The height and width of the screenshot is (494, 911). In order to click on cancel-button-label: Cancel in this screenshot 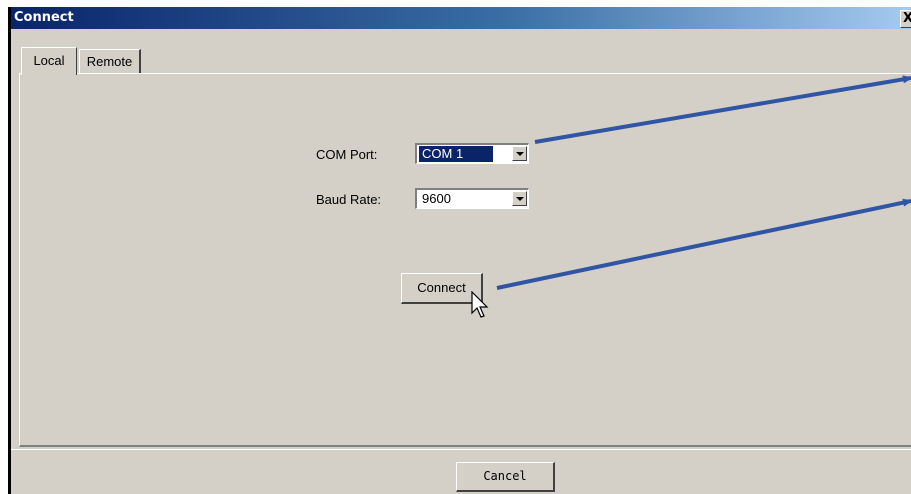, I will do `click(505, 476)`.